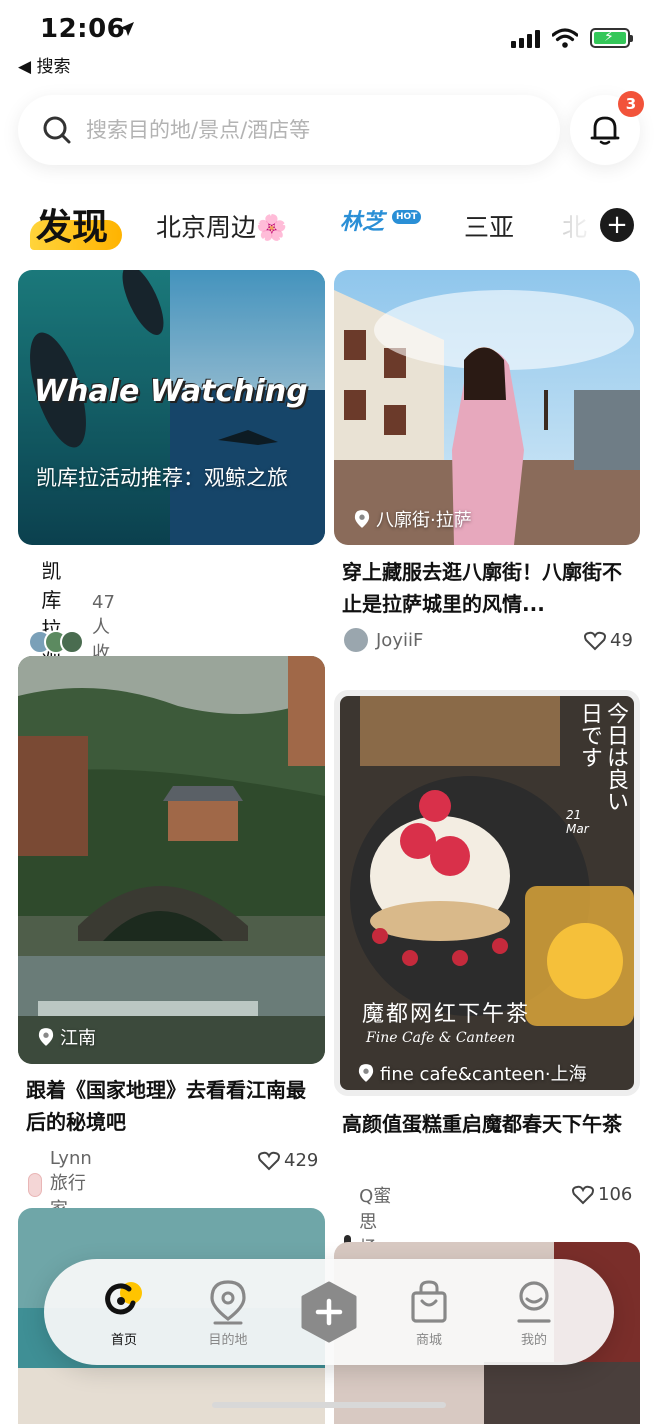 This screenshot has width=658, height=1424. What do you see at coordinates (424, 520) in the screenshot?
I see `location-text: 八廓街·拉萨` at bounding box center [424, 520].